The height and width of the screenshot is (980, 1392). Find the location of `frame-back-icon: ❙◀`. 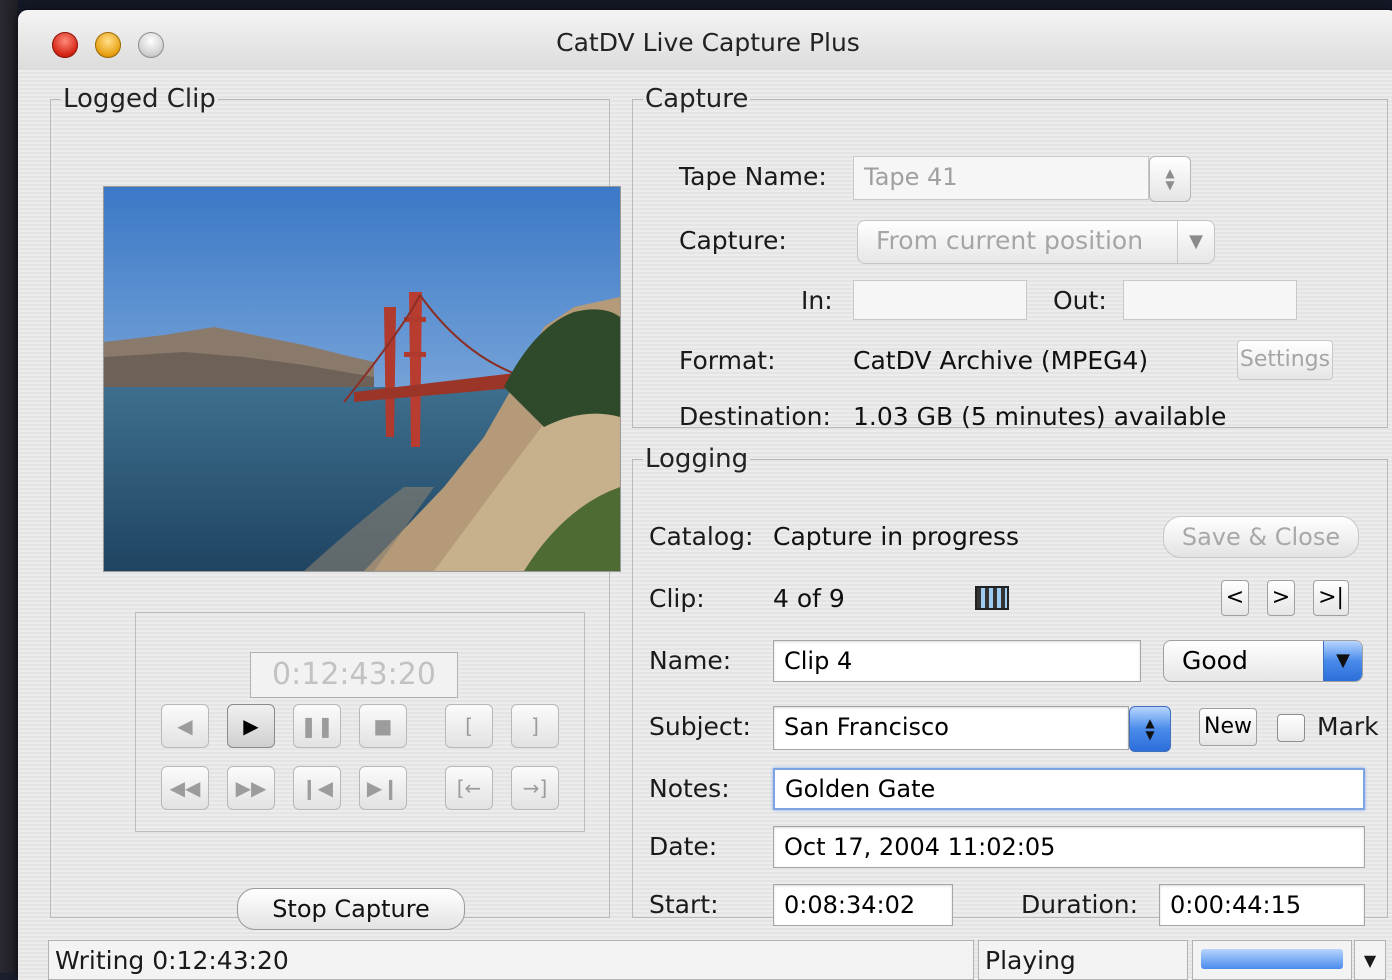

frame-back-icon: ❙◀ is located at coordinates (317, 788).